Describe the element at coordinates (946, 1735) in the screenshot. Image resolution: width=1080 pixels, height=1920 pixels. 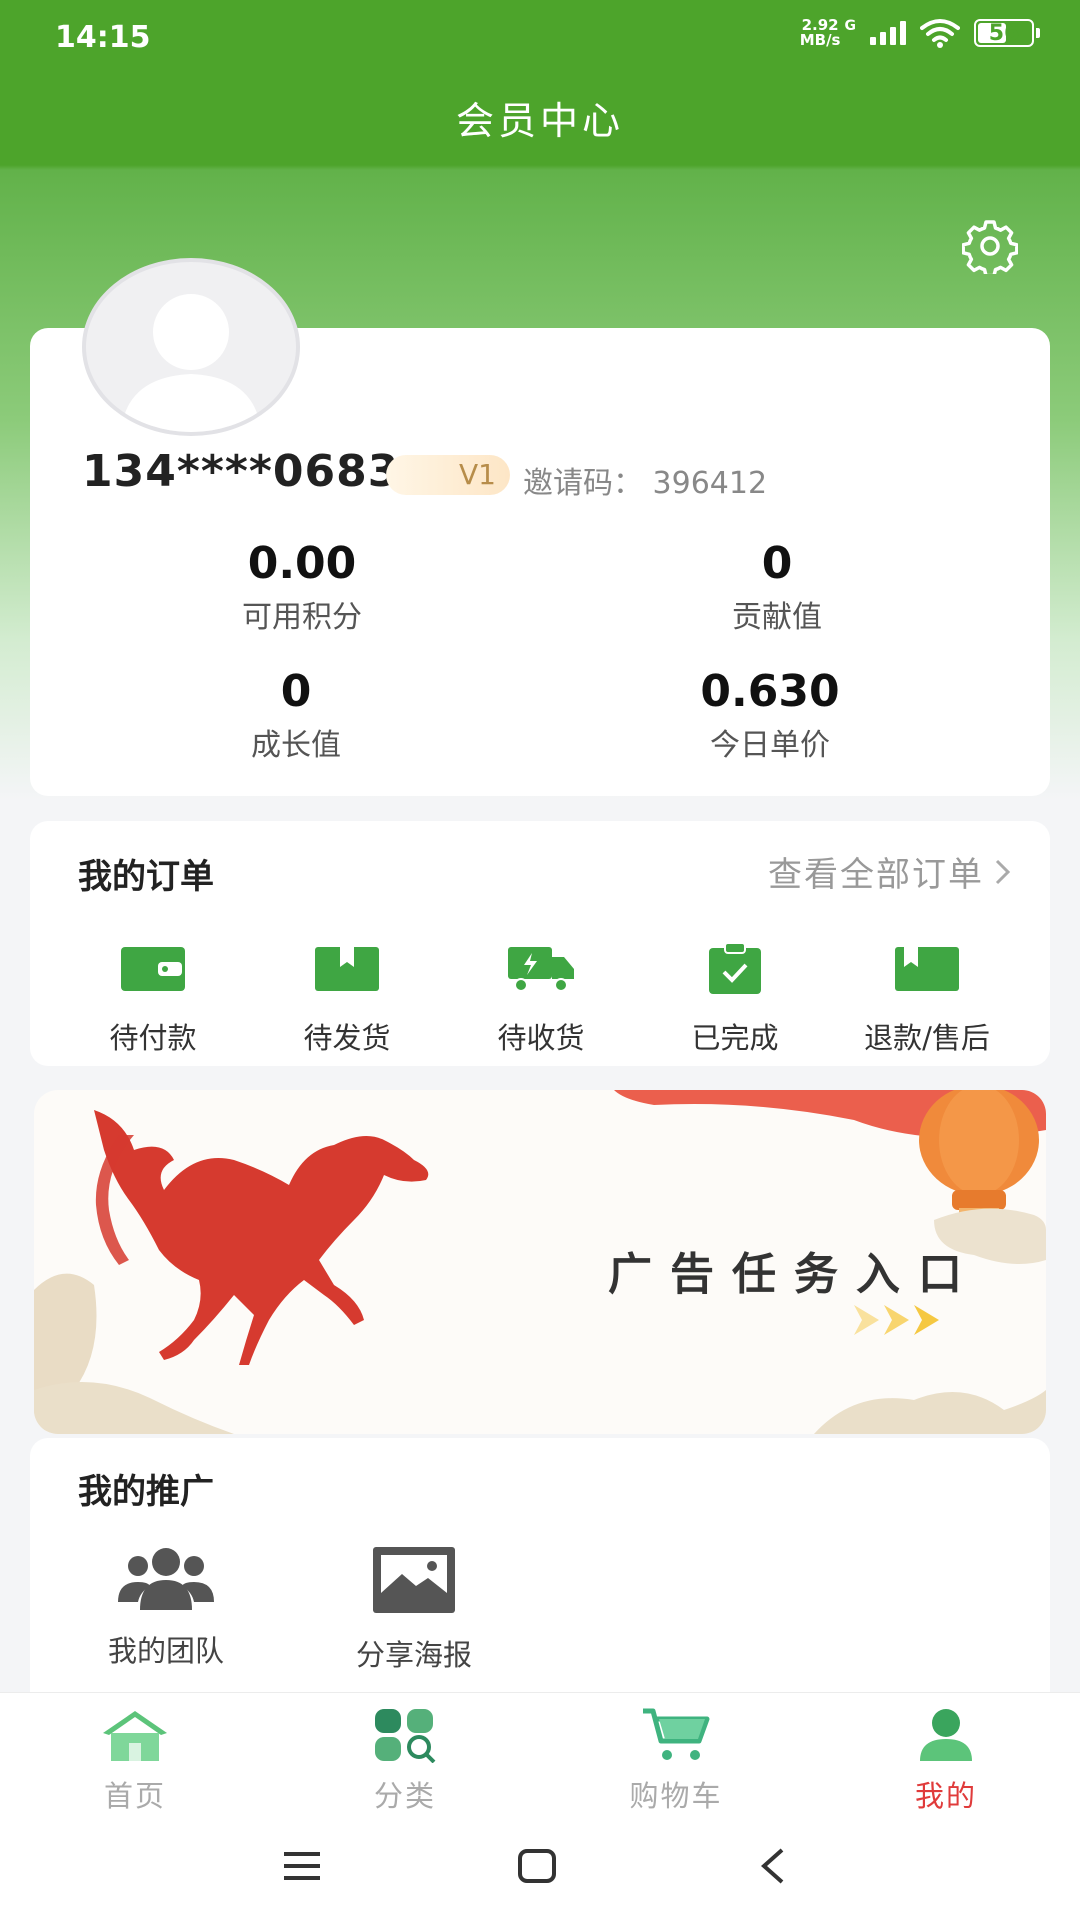
I see `user-icon` at that location.